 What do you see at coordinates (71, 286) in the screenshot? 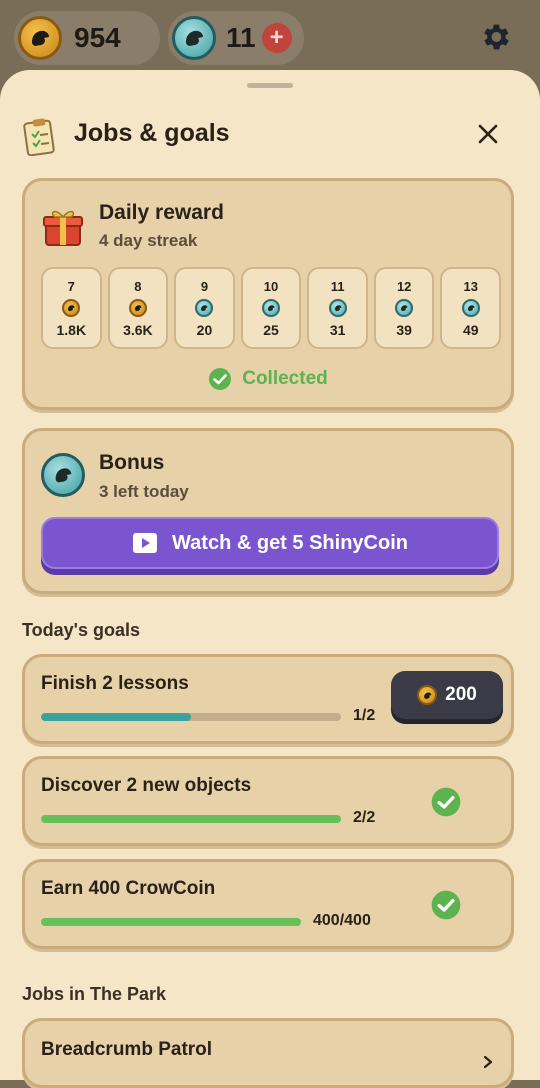
I see `day-number: 7` at bounding box center [71, 286].